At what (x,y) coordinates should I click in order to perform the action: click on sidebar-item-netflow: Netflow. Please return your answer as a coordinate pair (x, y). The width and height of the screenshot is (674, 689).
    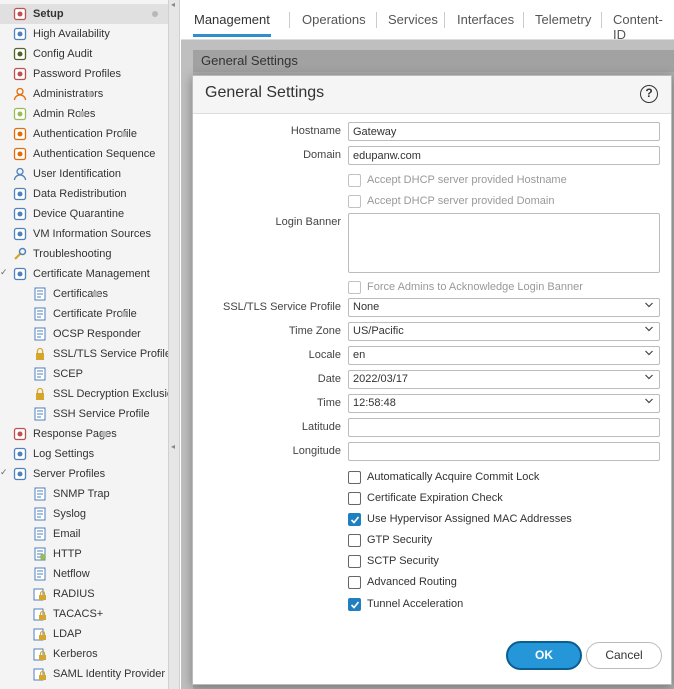
    Looking at the image, I should click on (45, 574).